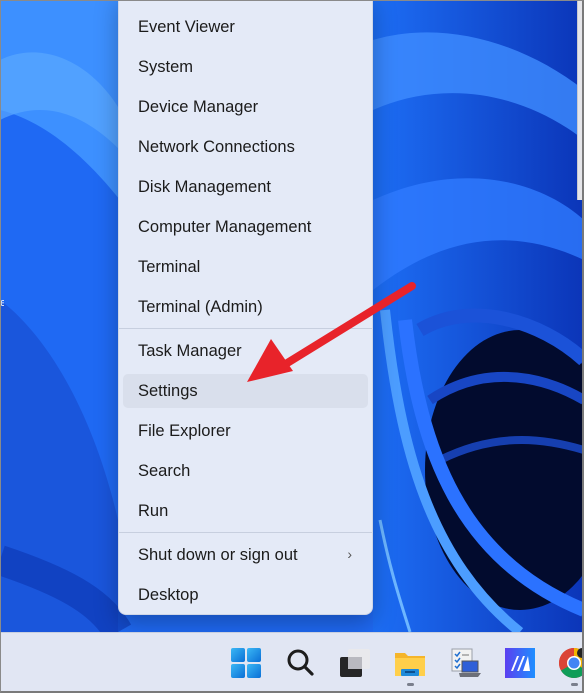 This screenshot has height=693, width=584. What do you see at coordinates (153, 510) in the screenshot?
I see `menu-item-label: Run` at bounding box center [153, 510].